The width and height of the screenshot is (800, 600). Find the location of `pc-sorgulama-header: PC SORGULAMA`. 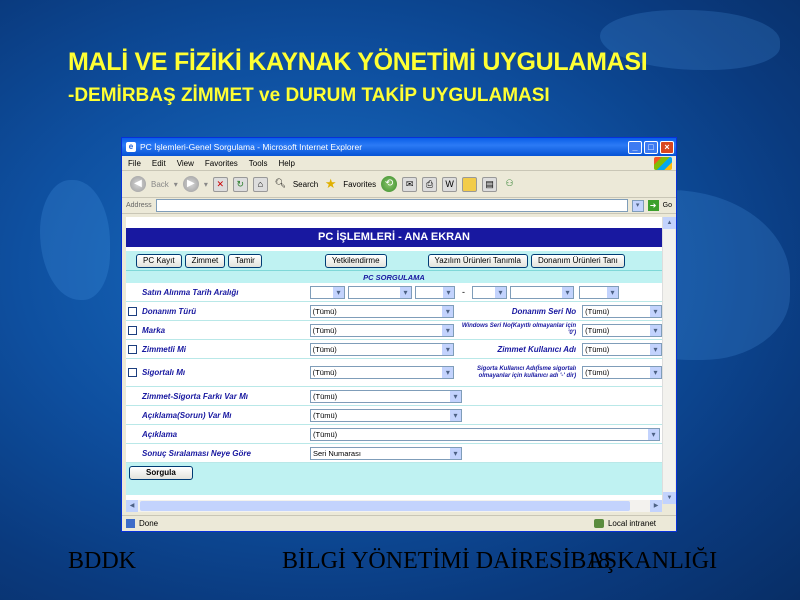

pc-sorgulama-header: PC SORGULAMA is located at coordinates (394, 276).